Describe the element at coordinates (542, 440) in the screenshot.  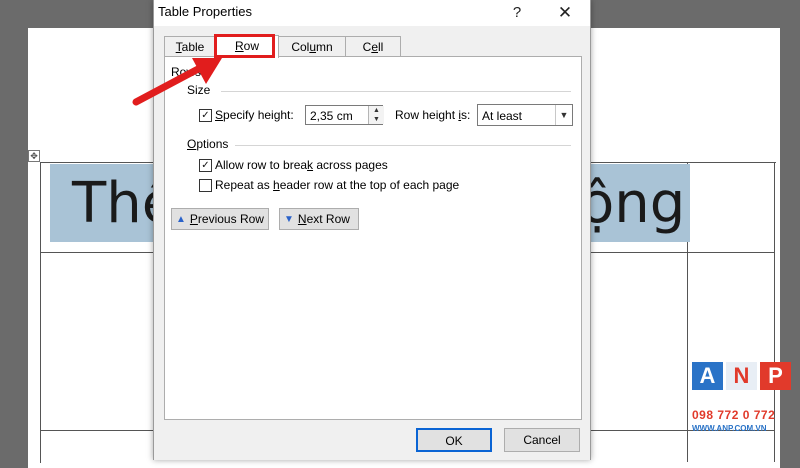
I see `cancel-button: Cancel` at that location.